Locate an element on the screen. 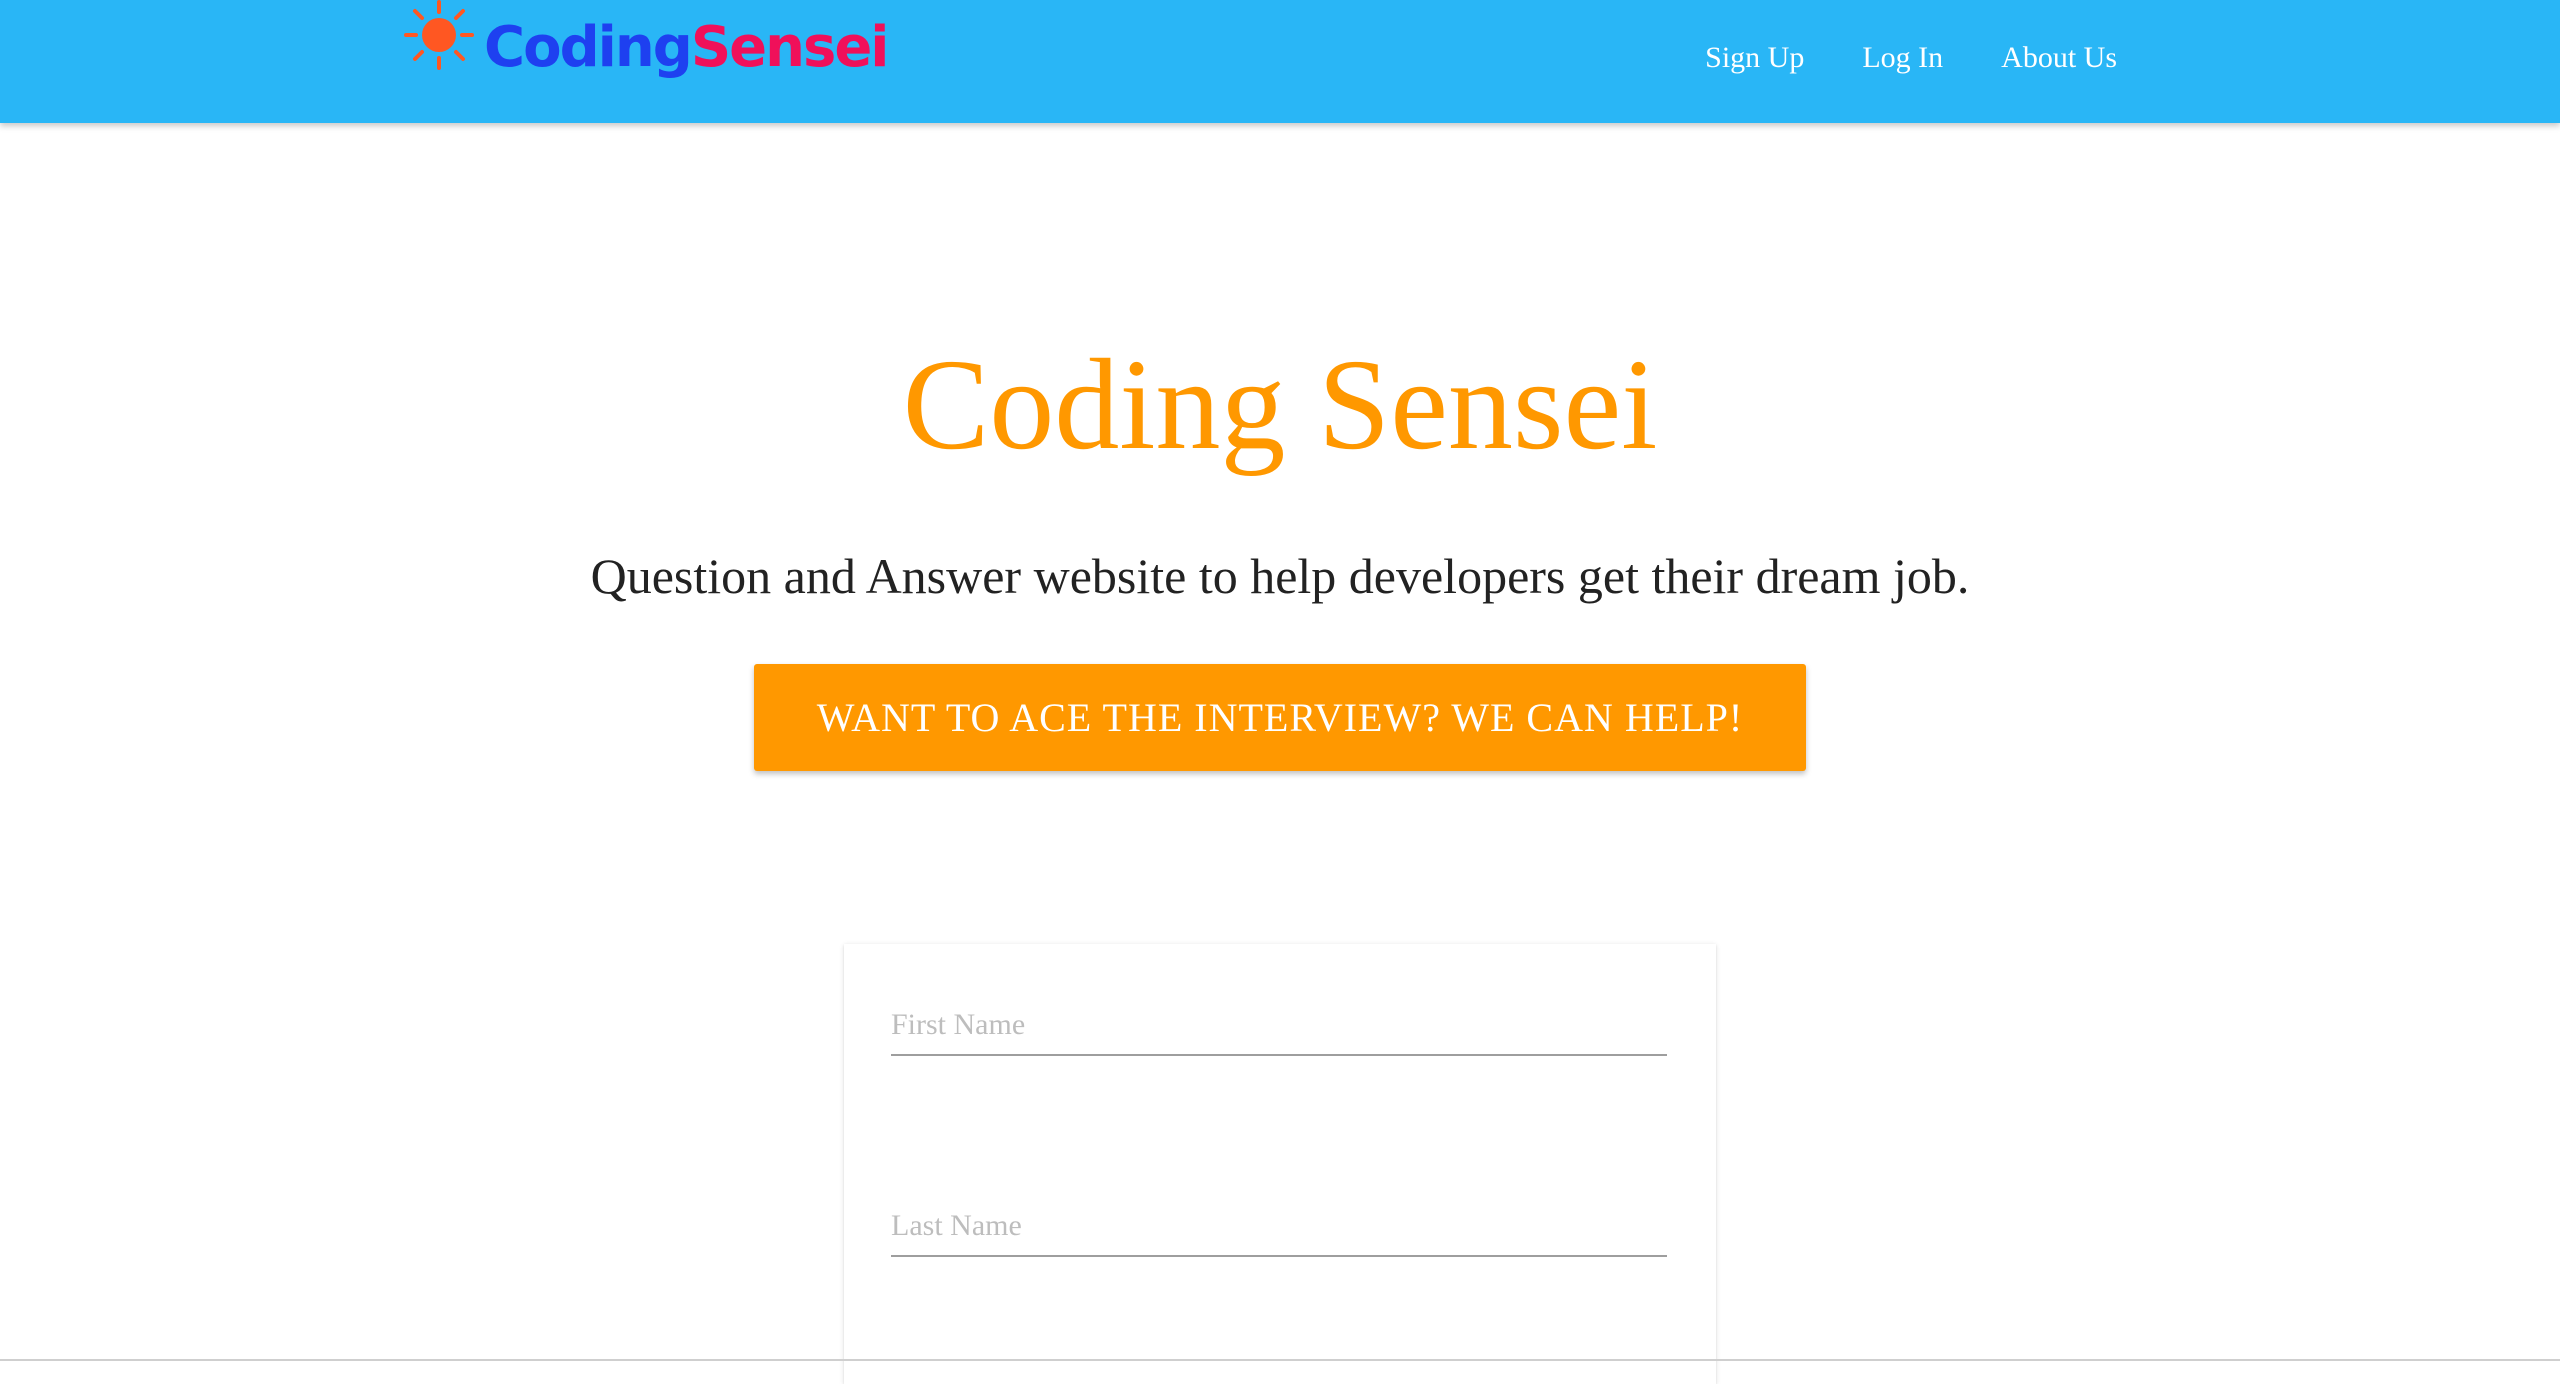 The height and width of the screenshot is (1384, 2560). site-logo: CodingSensei is located at coordinates (646, 50).